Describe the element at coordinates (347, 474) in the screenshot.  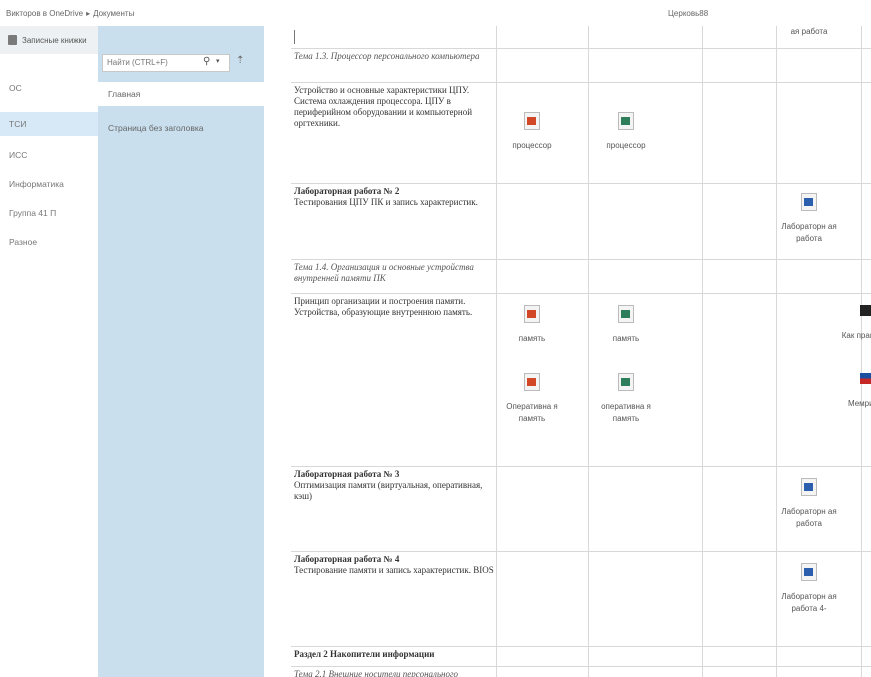
I see `row-heading: Лабораторная работа № 3` at that location.